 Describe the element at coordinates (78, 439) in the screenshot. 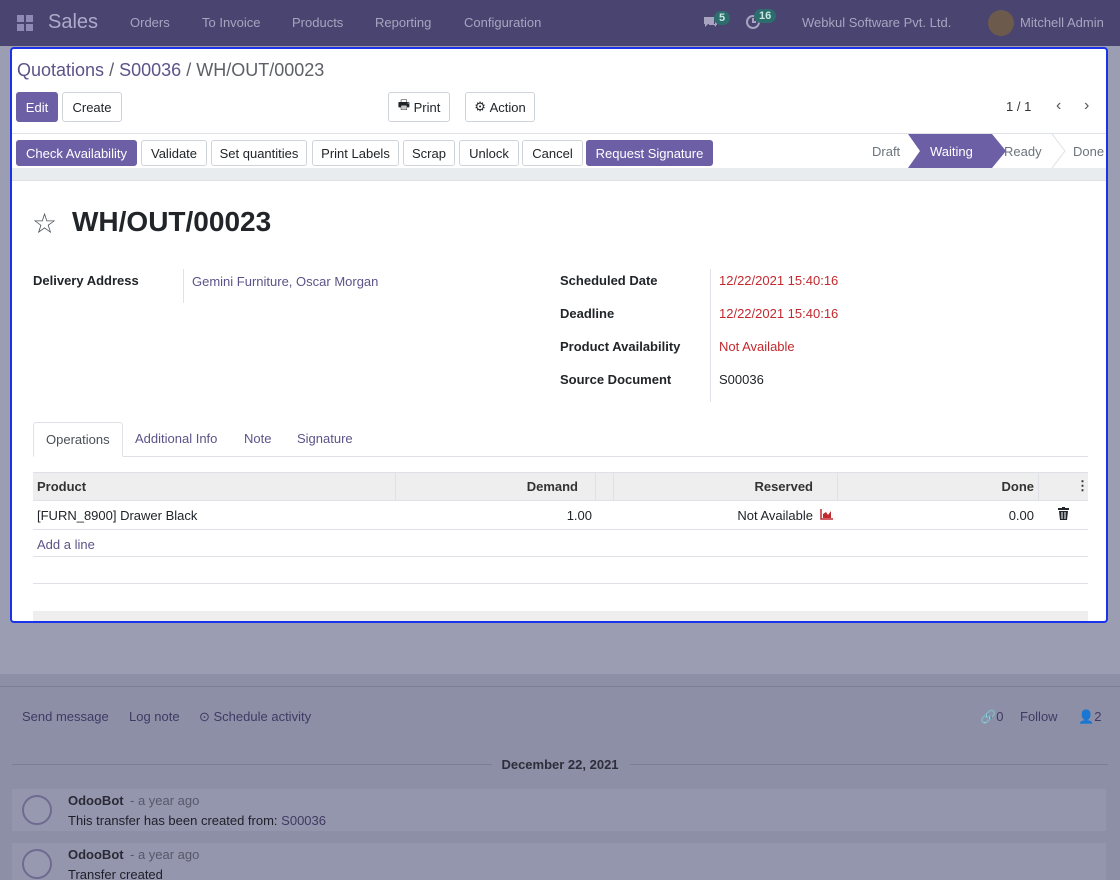

I see `tab-operations: Operations` at that location.